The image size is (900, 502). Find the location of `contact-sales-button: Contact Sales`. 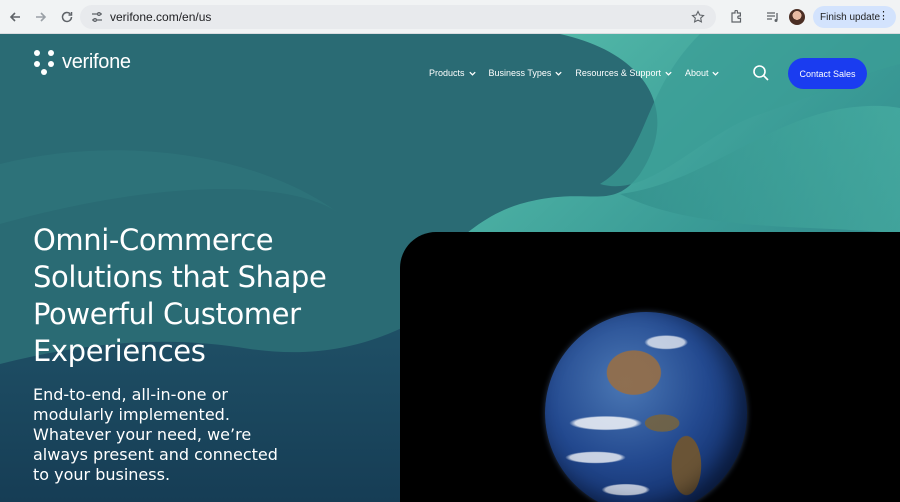

contact-sales-button: Contact Sales is located at coordinates (827, 73).